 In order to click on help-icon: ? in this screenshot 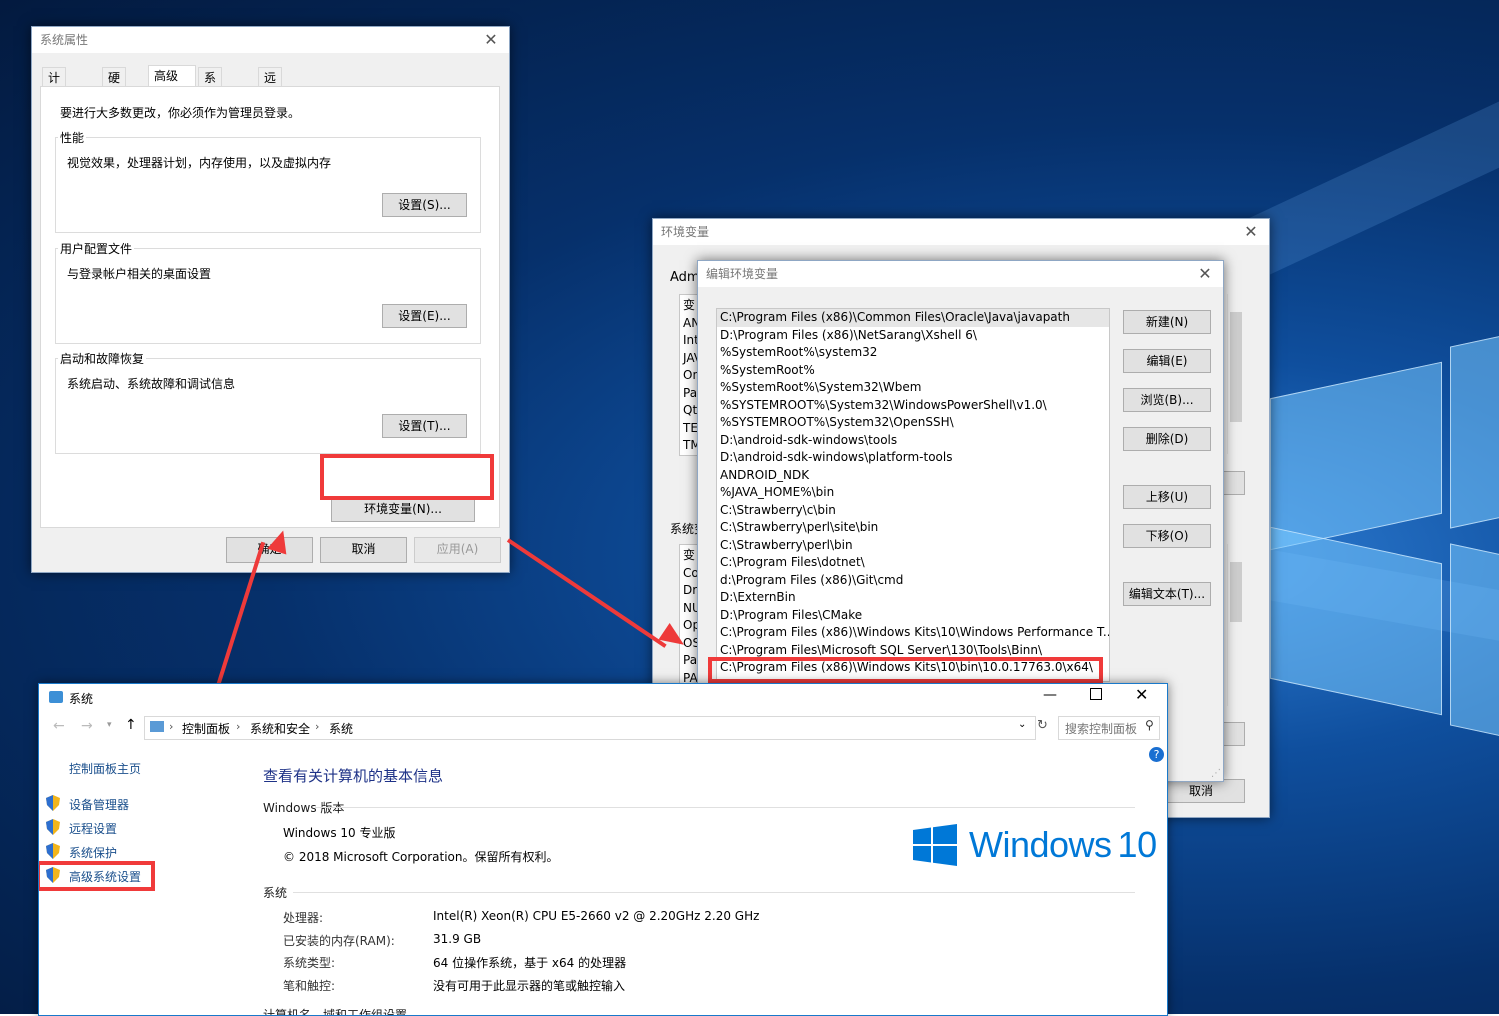, I will do `click(1156, 754)`.